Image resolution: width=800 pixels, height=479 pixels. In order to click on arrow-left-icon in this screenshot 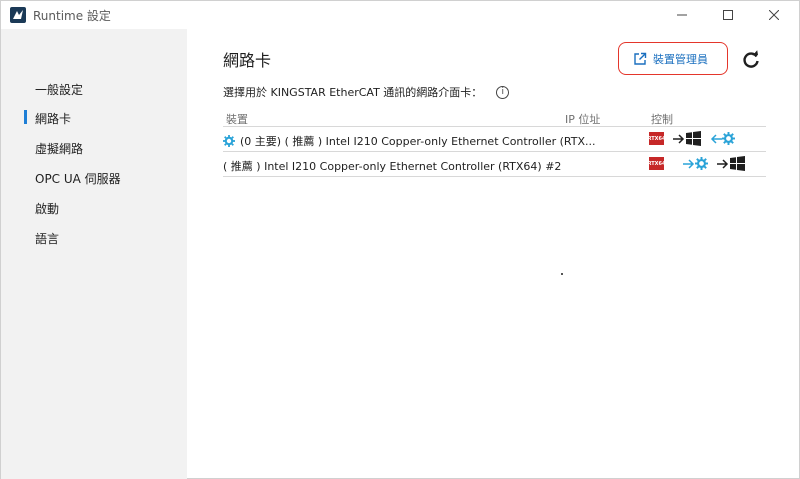, I will do `click(716, 138)`.